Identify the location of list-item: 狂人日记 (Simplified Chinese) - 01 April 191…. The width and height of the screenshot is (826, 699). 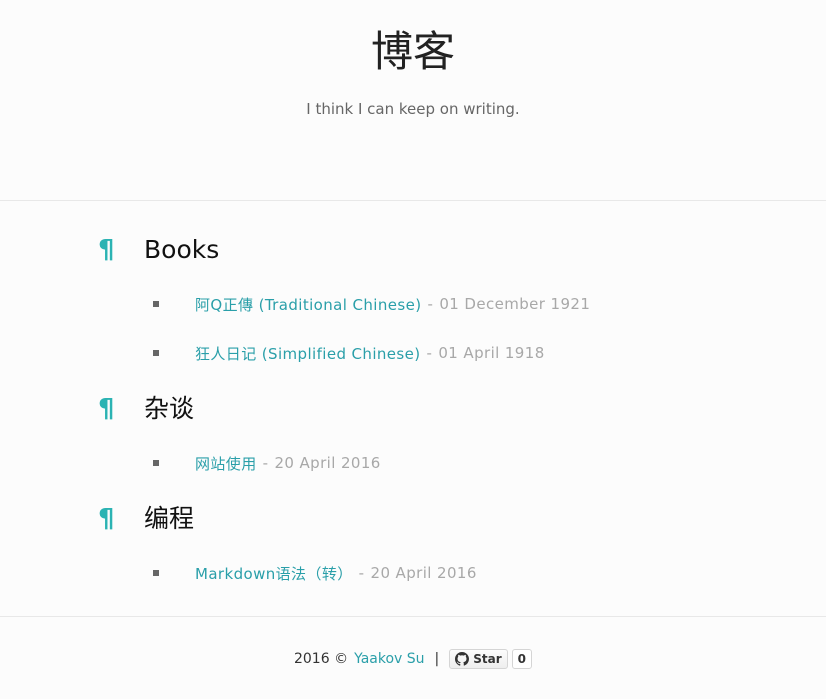
(349, 353).